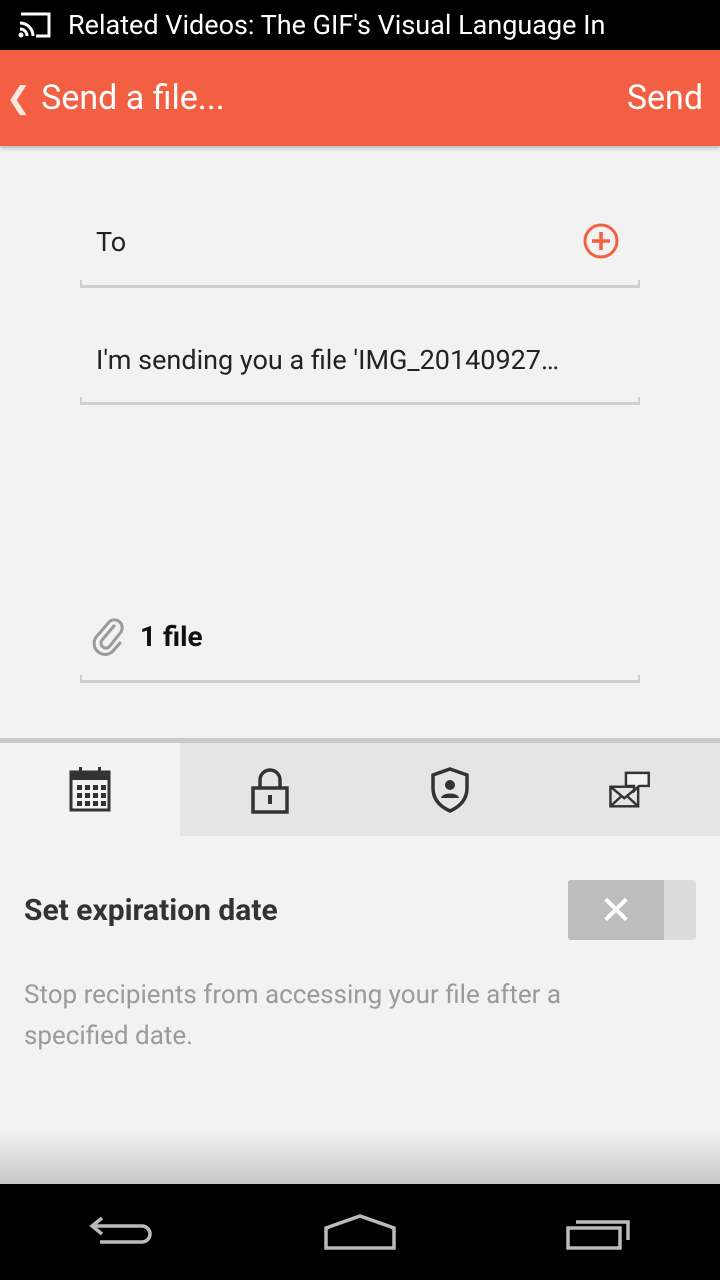 Image resolution: width=720 pixels, height=1280 pixels. I want to click on plus-circle-icon, so click(601, 241).